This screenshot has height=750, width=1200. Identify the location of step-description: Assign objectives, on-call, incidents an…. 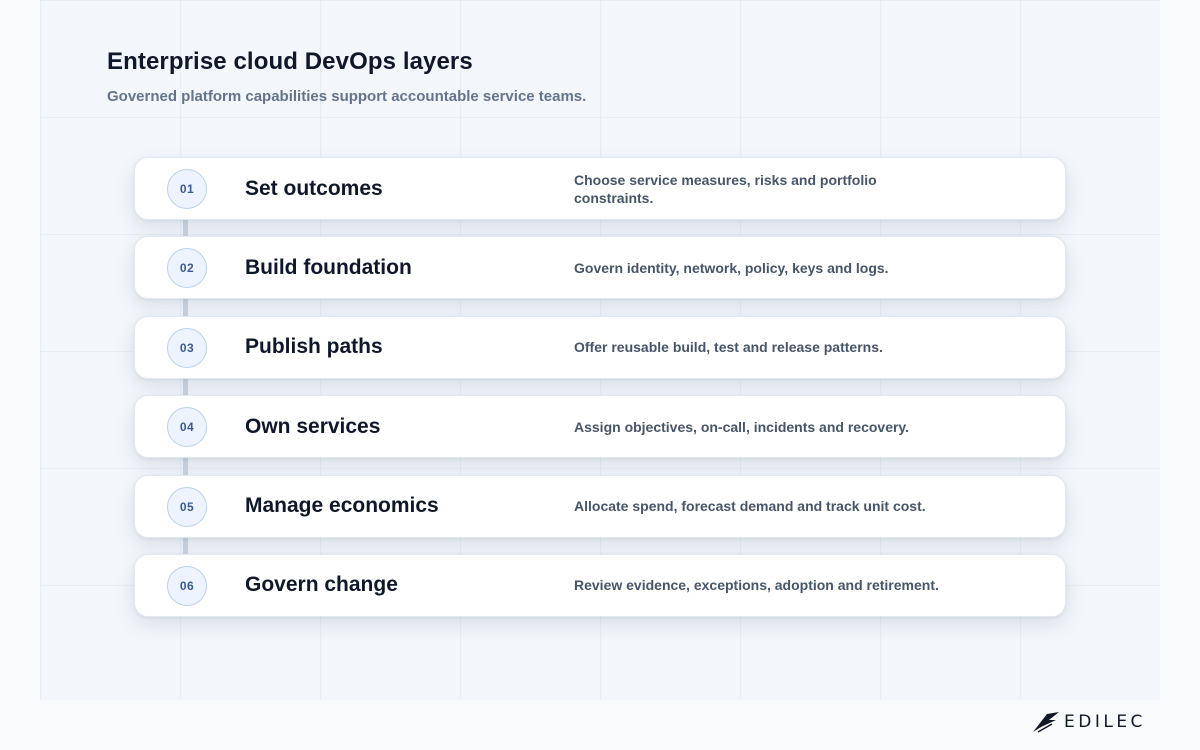
(742, 426).